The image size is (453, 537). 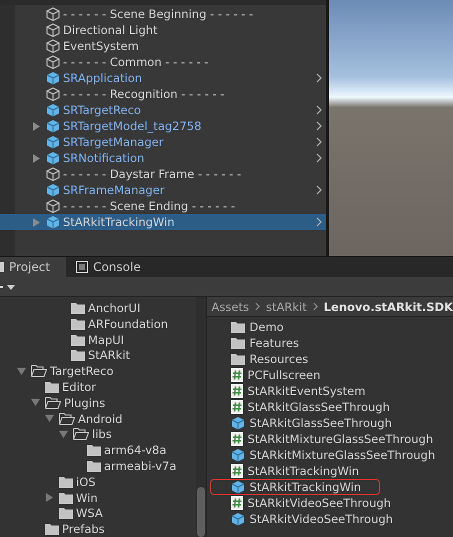 I want to click on hierarchy-item: SRTargetModel_tag2758, so click(x=163, y=126).